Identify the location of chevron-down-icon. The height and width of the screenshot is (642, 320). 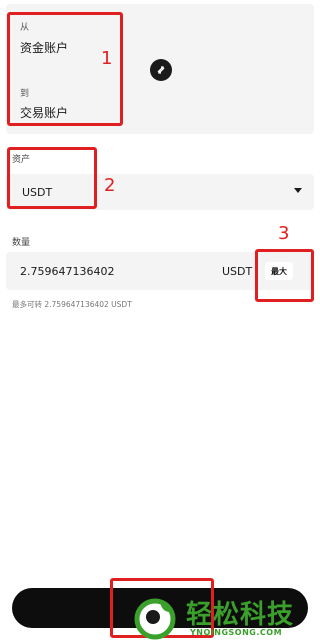
(298, 190).